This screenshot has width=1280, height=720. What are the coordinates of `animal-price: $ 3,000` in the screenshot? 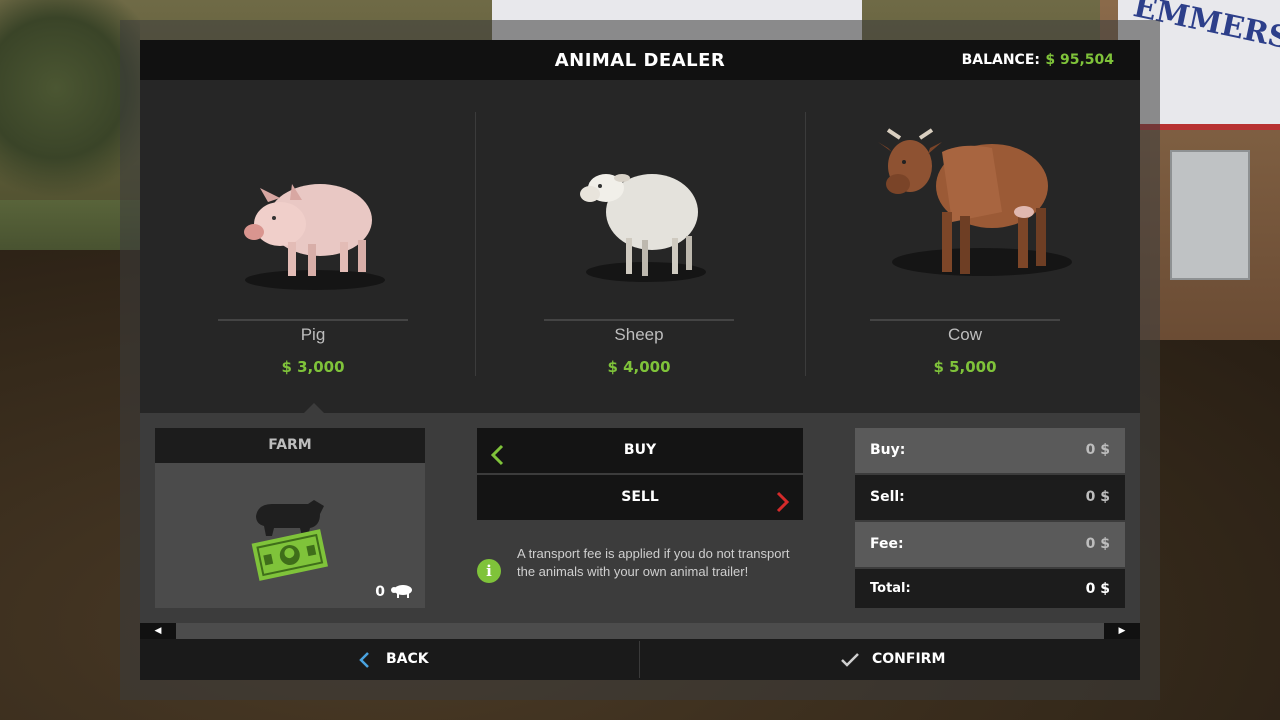 It's located at (313, 367).